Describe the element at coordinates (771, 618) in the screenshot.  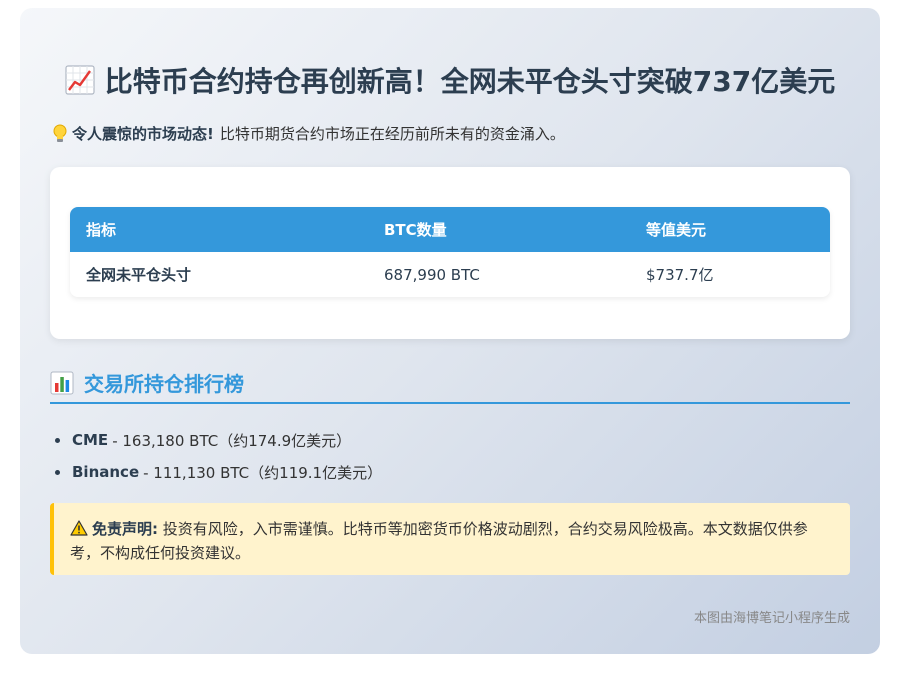
I see `footer-credit: 本图由海博笔记小程序生成` at that location.